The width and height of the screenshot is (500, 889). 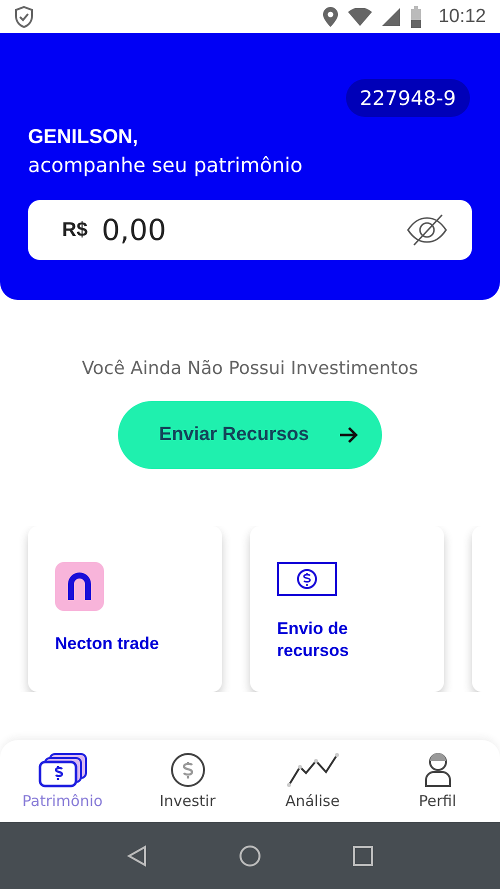 I want to click on nav-tab: Investir, so click(x=187, y=781).